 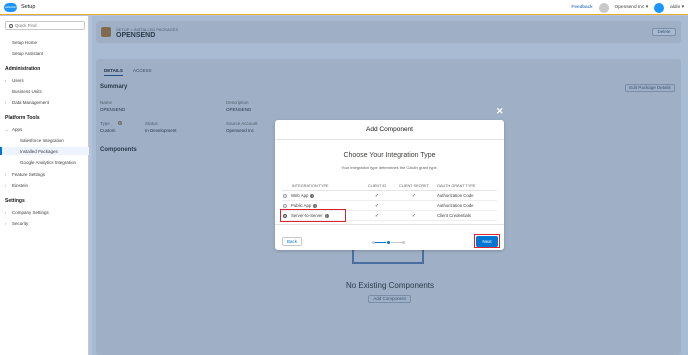 I want to click on field-label-status: Status, so click(x=151, y=123).